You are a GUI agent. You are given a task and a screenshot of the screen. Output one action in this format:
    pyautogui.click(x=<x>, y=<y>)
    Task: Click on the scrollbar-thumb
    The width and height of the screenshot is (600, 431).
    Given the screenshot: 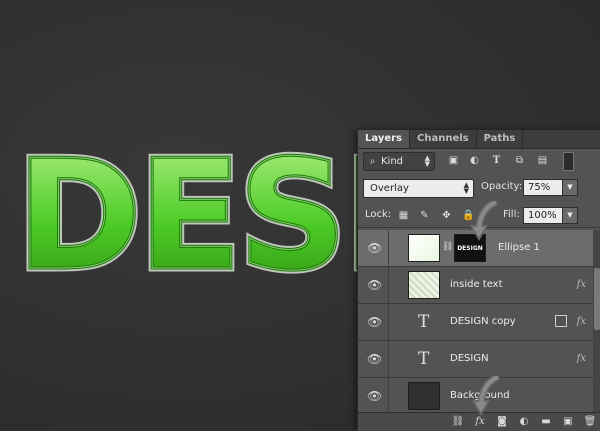 What is the action you would take?
    pyautogui.click(x=597, y=299)
    